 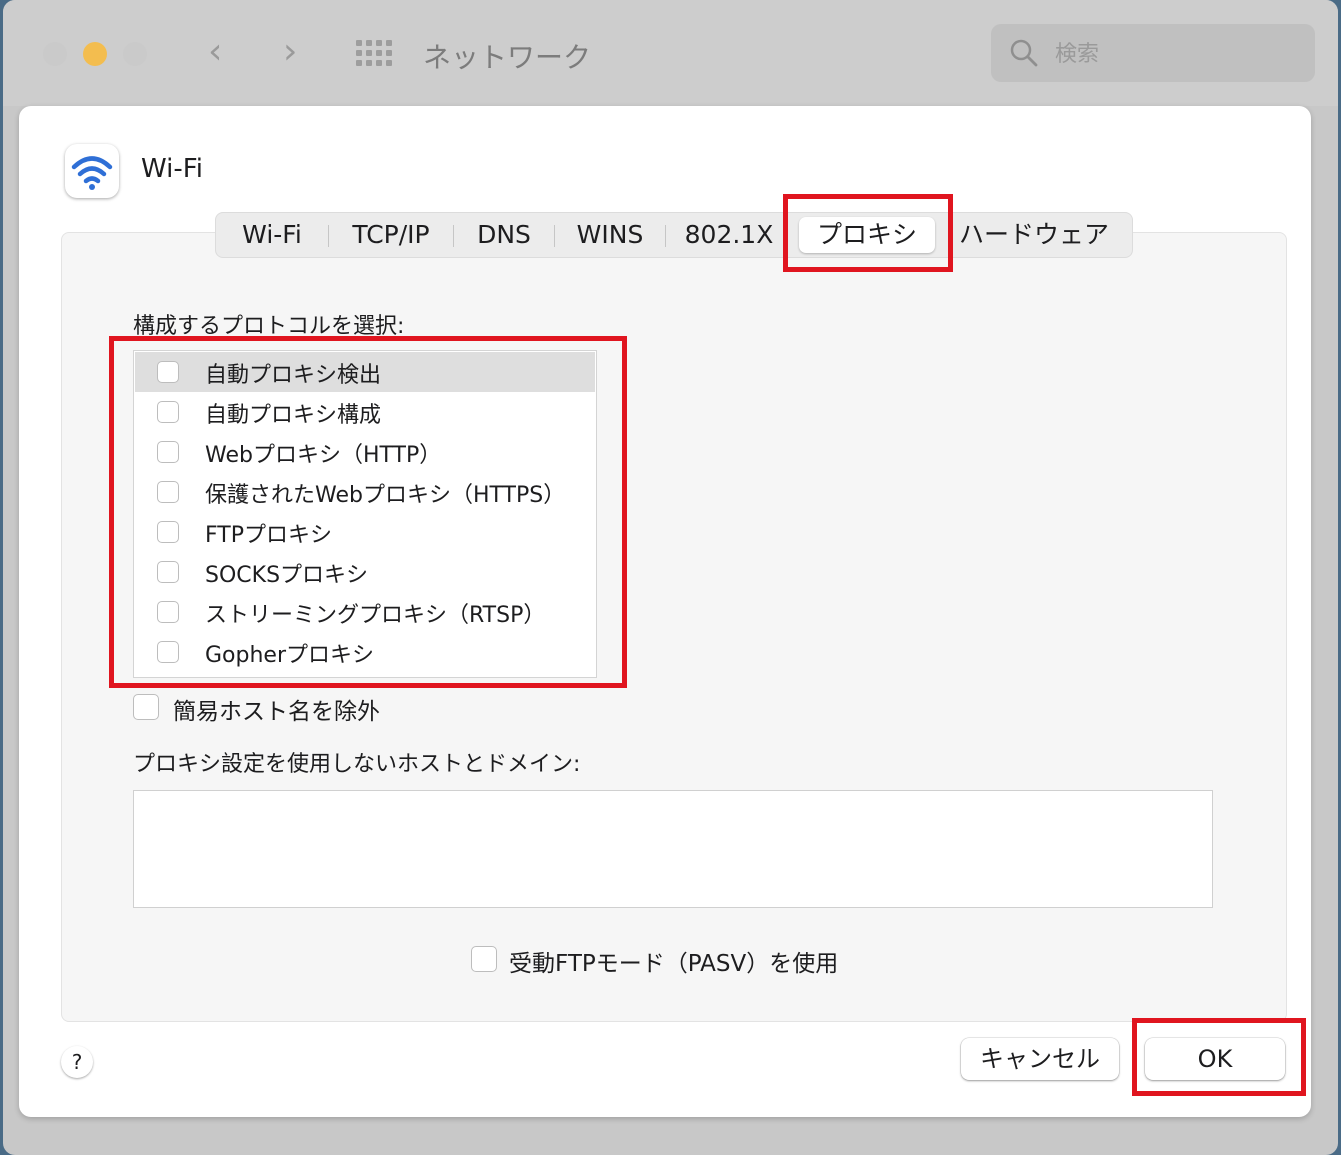 I want to click on bypass-hosts-label: プロキシ設定を使用しないホストとドメイン:, so click(x=357, y=764).